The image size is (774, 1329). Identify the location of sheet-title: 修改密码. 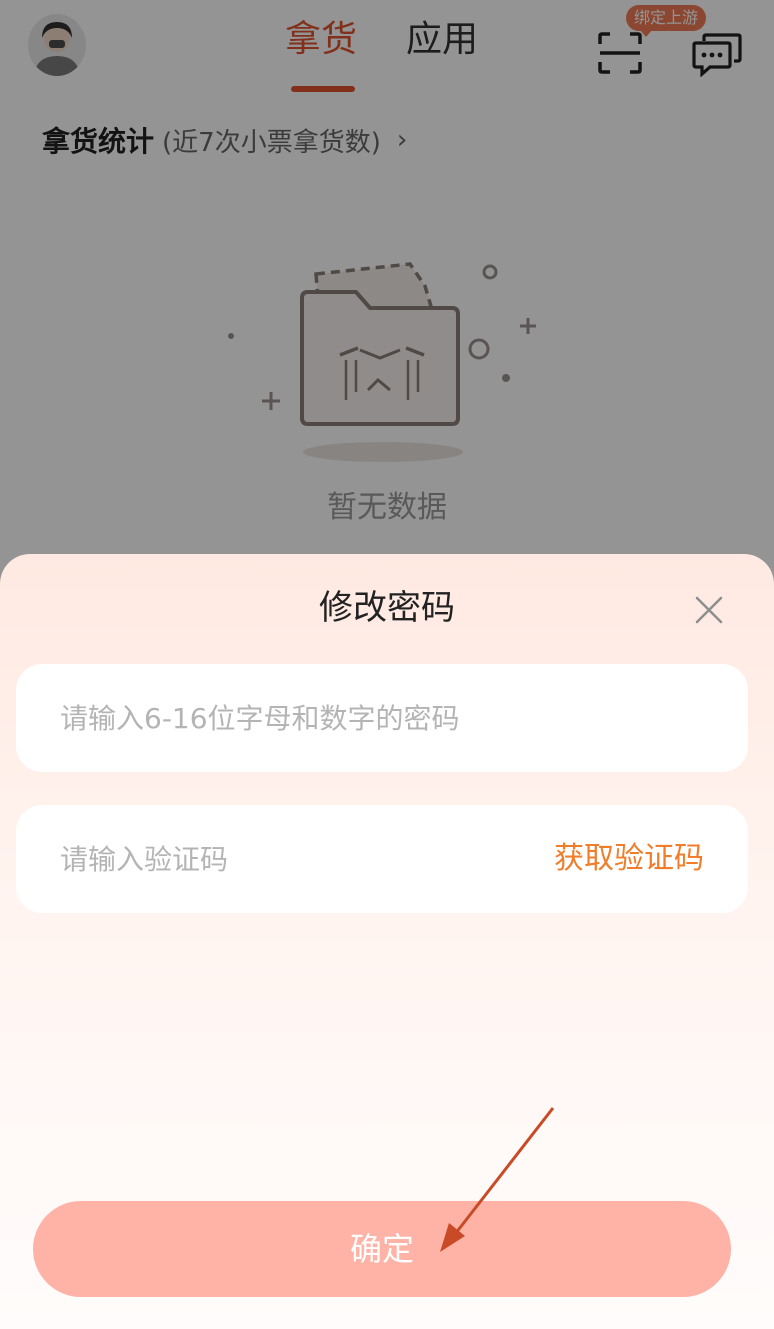
(387, 608).